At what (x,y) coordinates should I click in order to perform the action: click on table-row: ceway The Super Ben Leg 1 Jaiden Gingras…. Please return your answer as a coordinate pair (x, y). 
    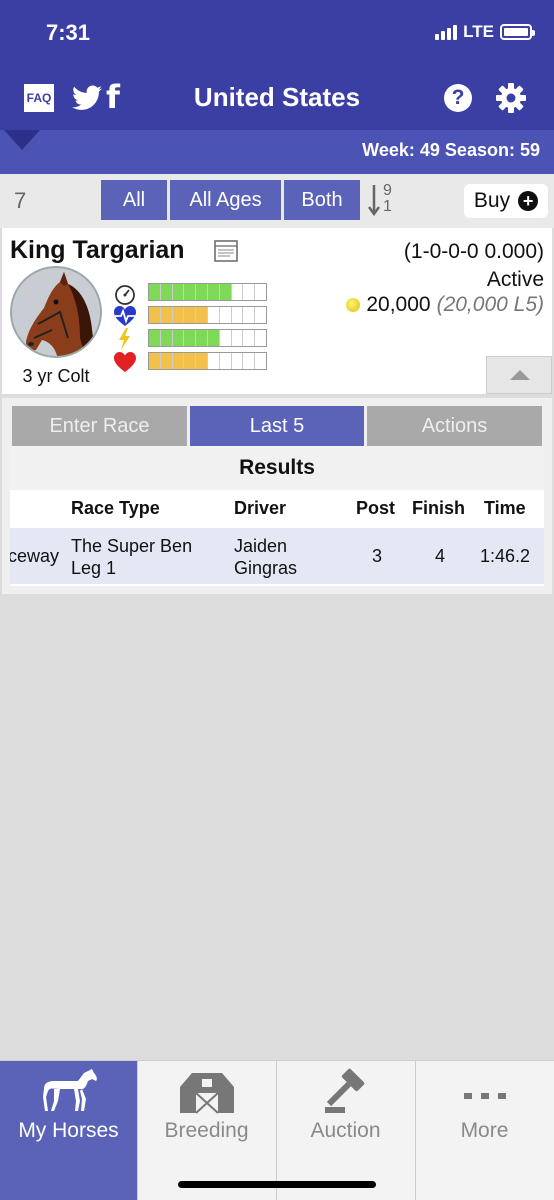
    Looking at the image, I should click on (277, 556).